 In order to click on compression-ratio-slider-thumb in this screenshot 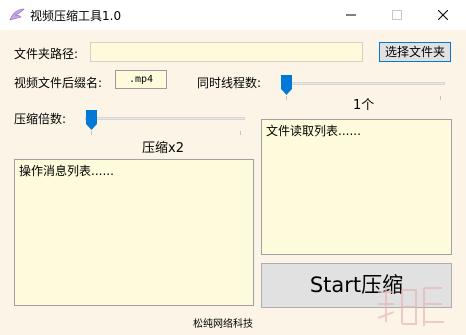, I will do `click(91, 120)`.